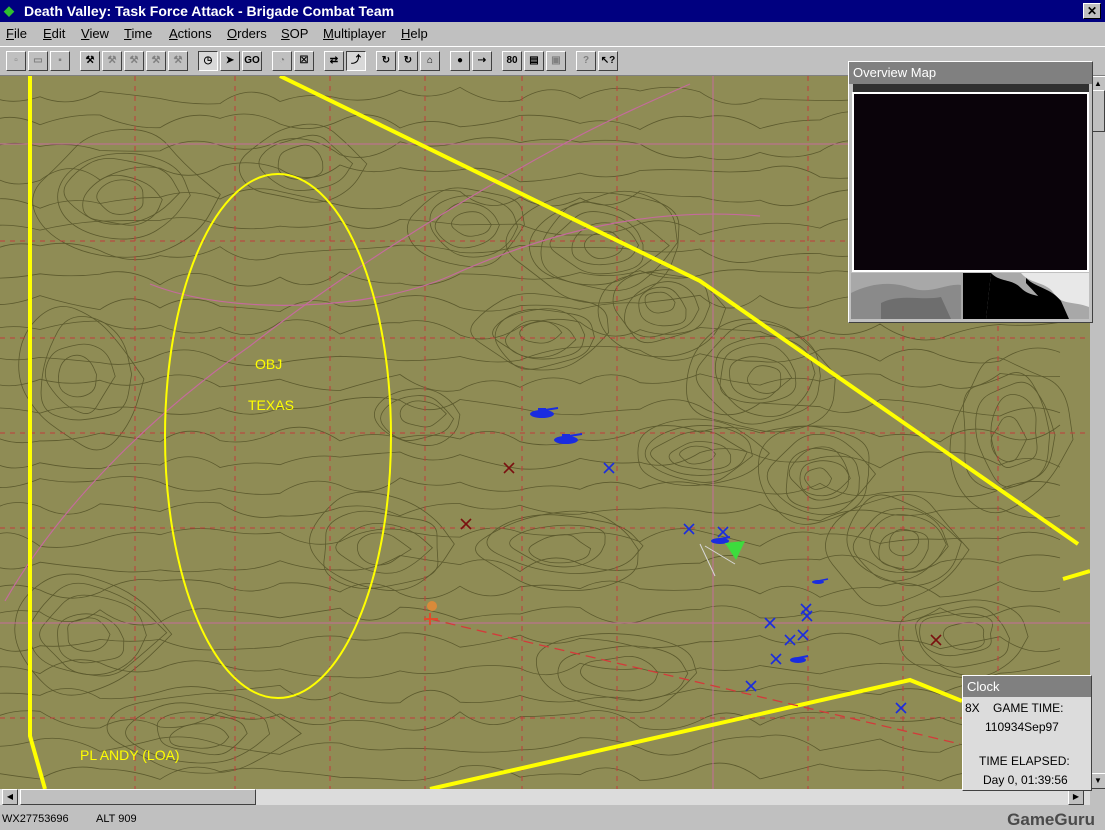  What do you see at coordinates (1022, 727) in the screenshot?
I see `game-time-value: 110934Sep97` at bounding box center [1022, 727].